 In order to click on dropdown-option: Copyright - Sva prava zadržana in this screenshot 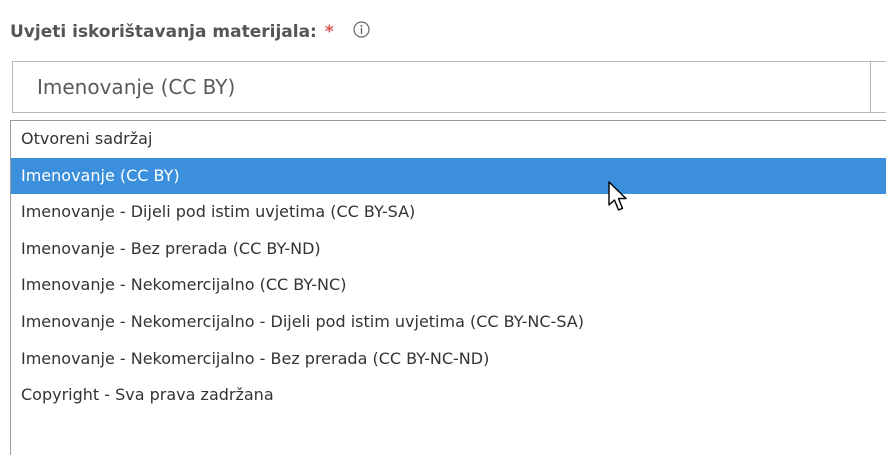, I will do `click(448, 395)`.